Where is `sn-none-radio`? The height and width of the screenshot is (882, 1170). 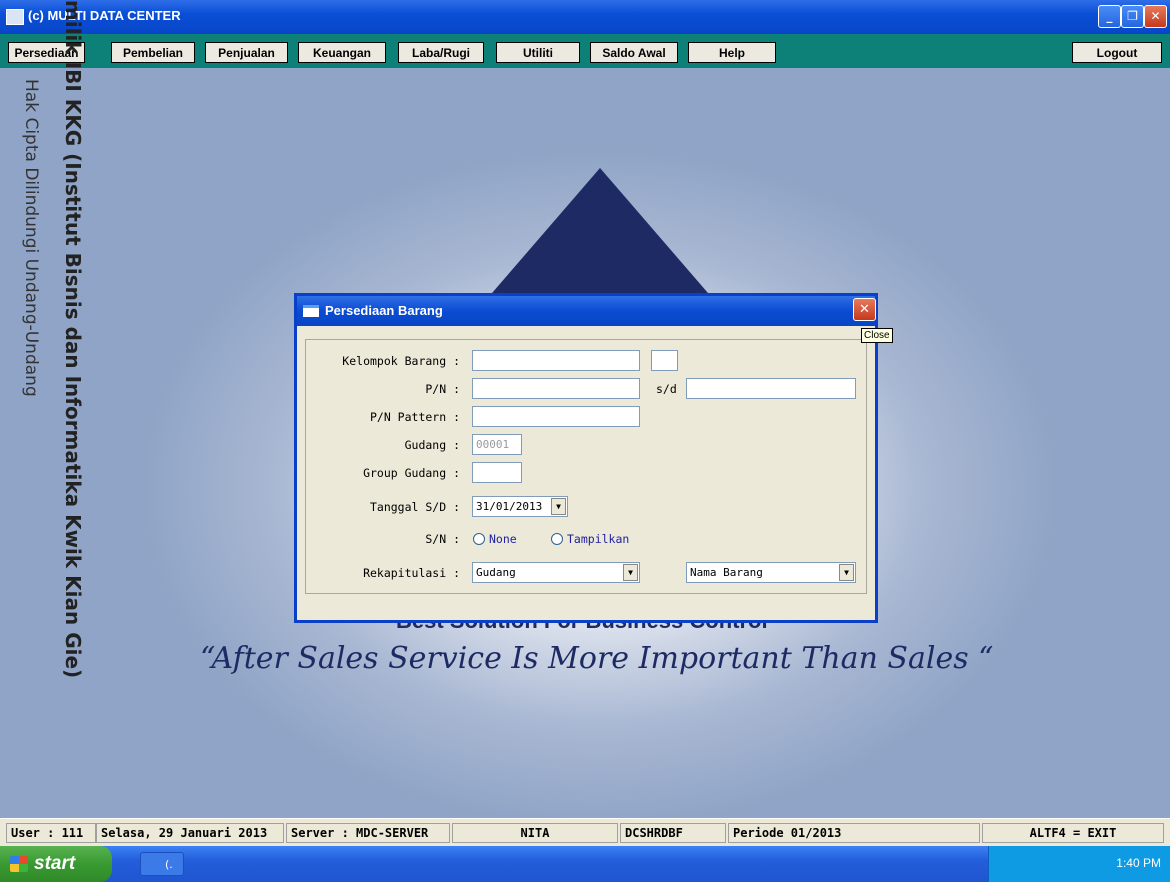 sn-none-radio is located at coordinates (479, 539).